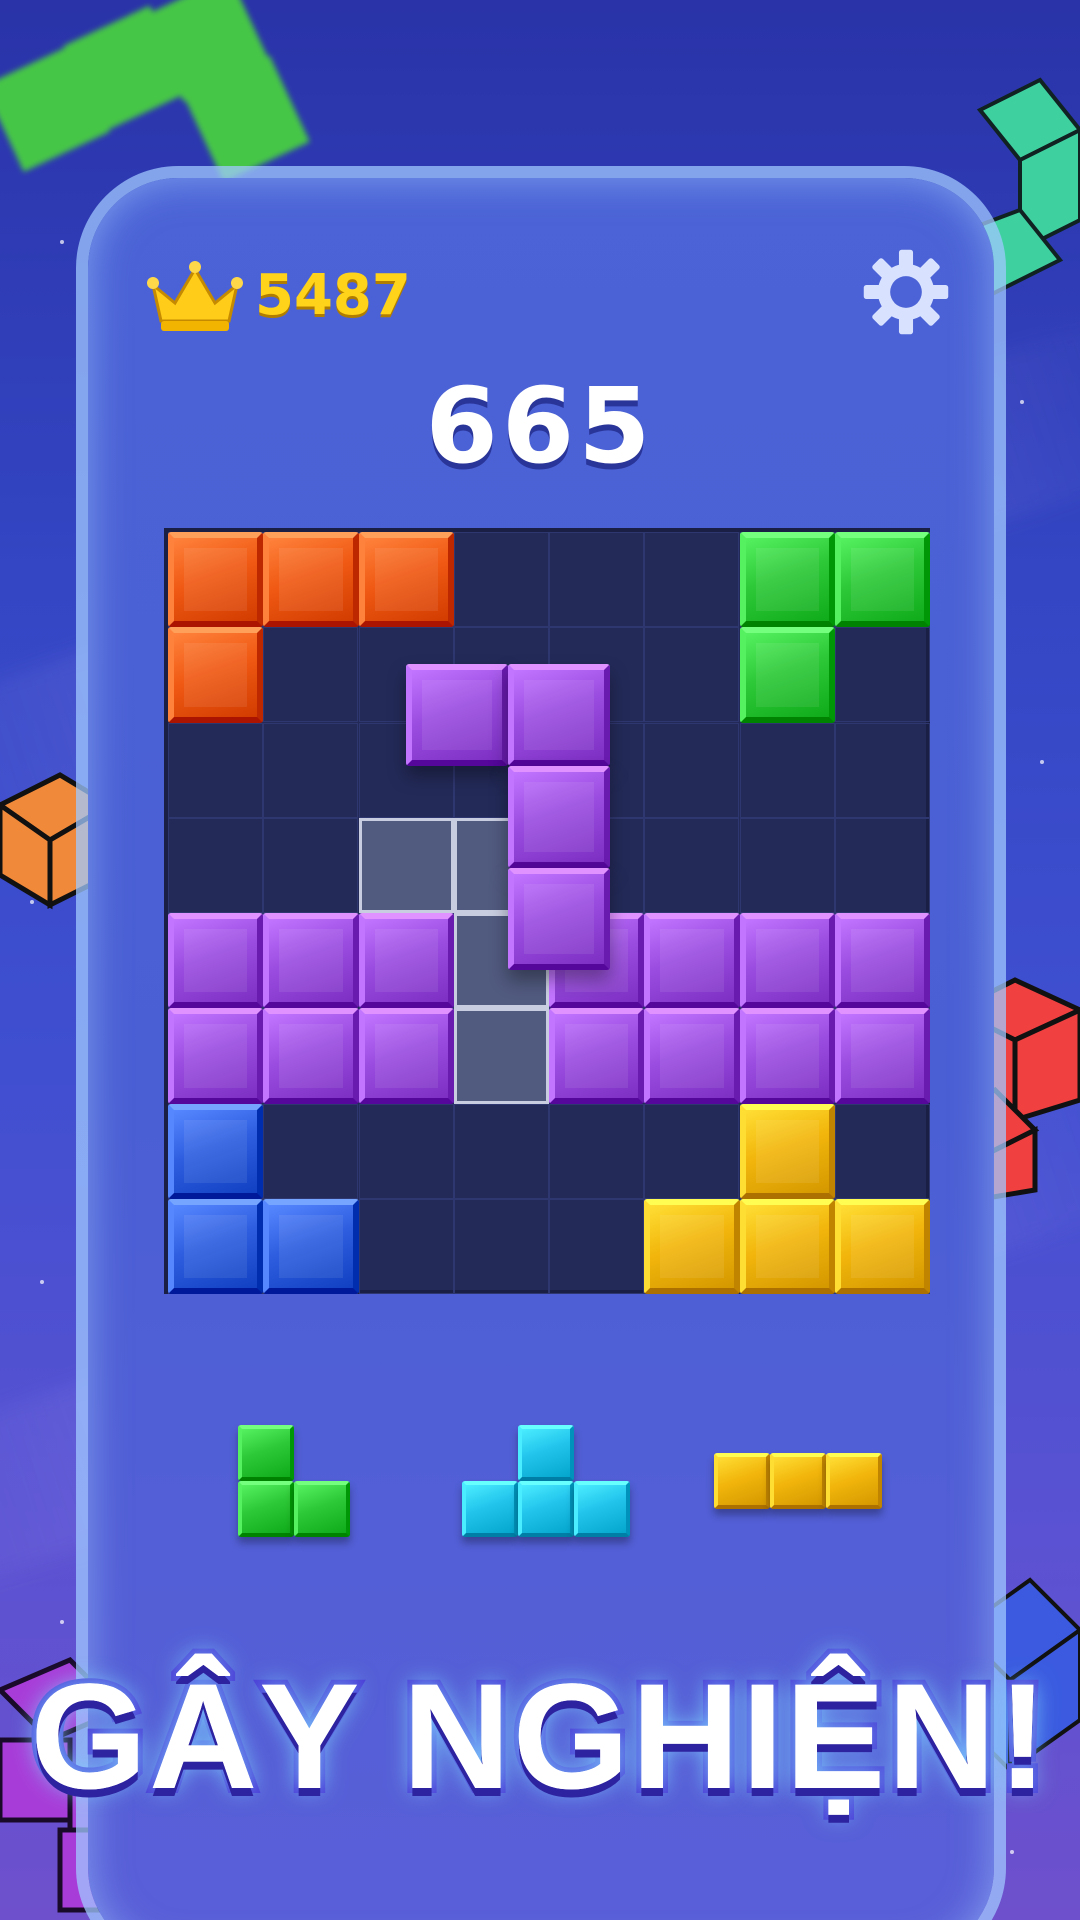 The height and width of the screenshot is (1920, 1080). I want to click on best-score-value: 5487, so click(333, 295).